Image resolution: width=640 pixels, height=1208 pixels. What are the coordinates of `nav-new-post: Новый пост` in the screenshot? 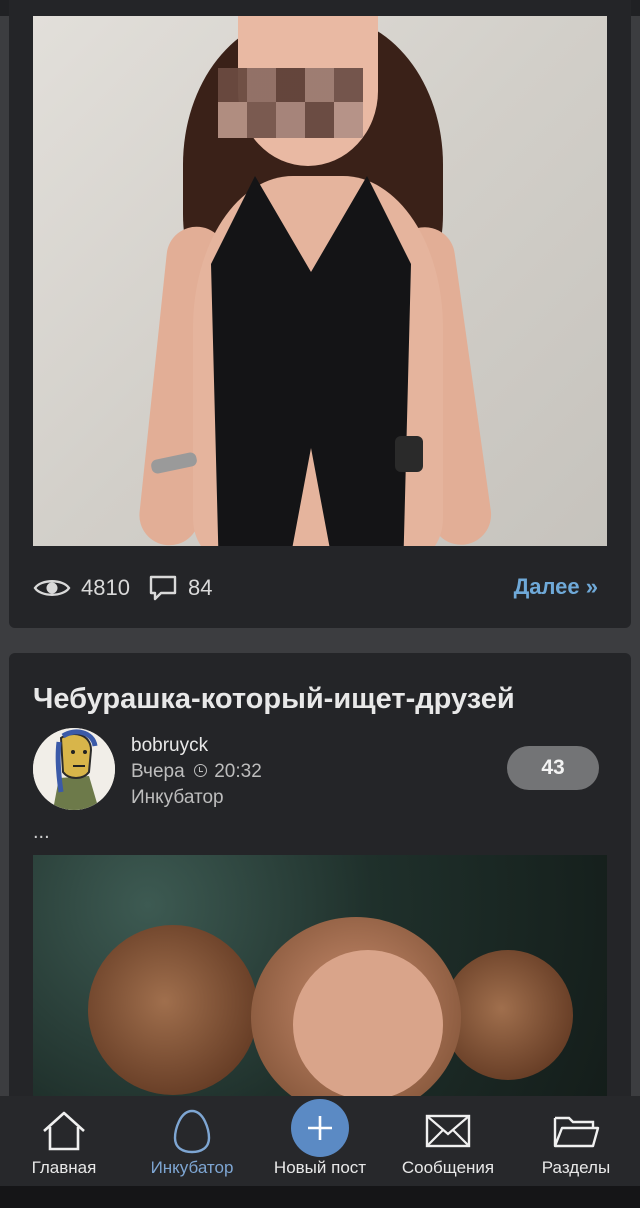 It's located at (320, 1141).